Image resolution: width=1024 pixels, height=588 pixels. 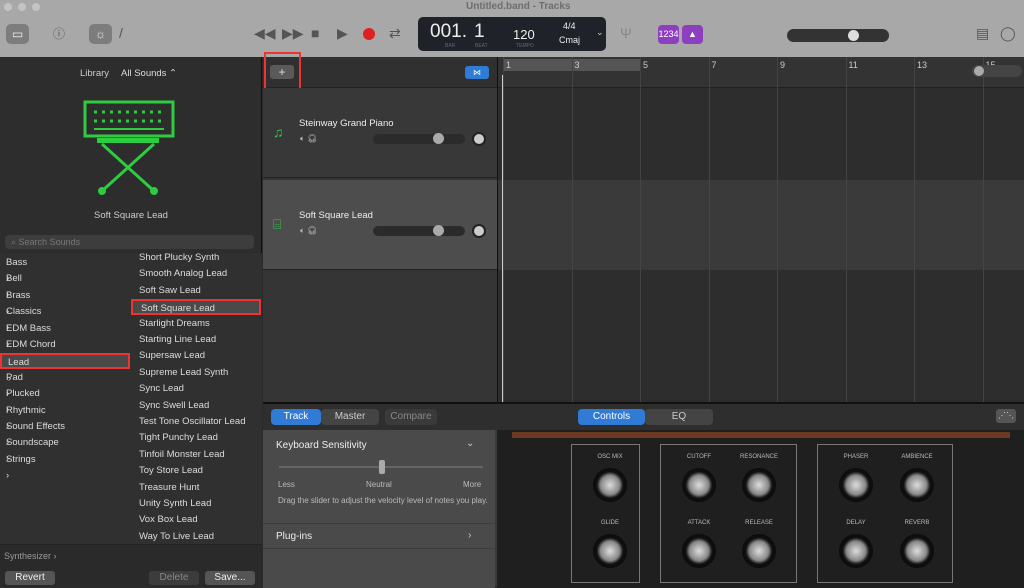 What do you see at coordinates (174, 578) in the screenshot?
I see `delete-button: Delete` at bounding box center [174, 578].